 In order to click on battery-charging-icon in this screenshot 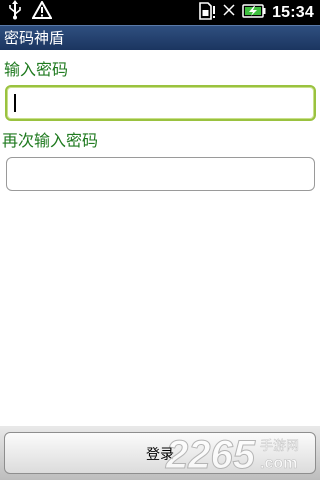, I will do `click(254, 12)`.